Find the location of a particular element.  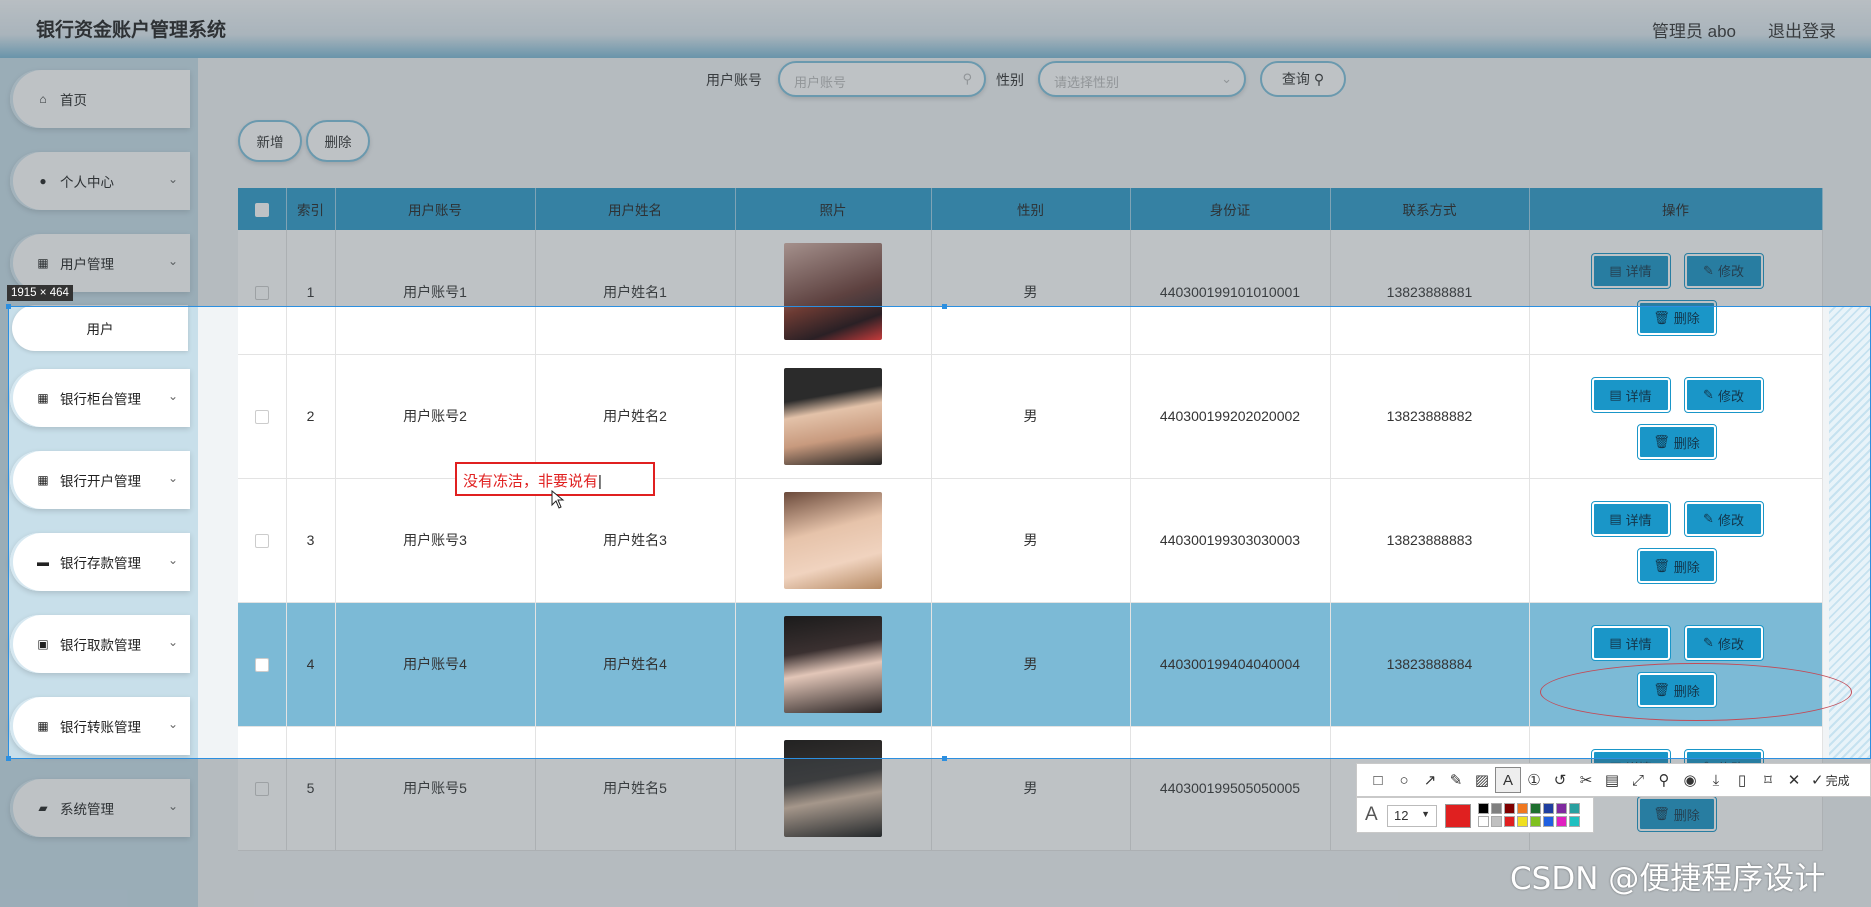

expand-icon: ⤢ is located at coordinates (1638, 780).